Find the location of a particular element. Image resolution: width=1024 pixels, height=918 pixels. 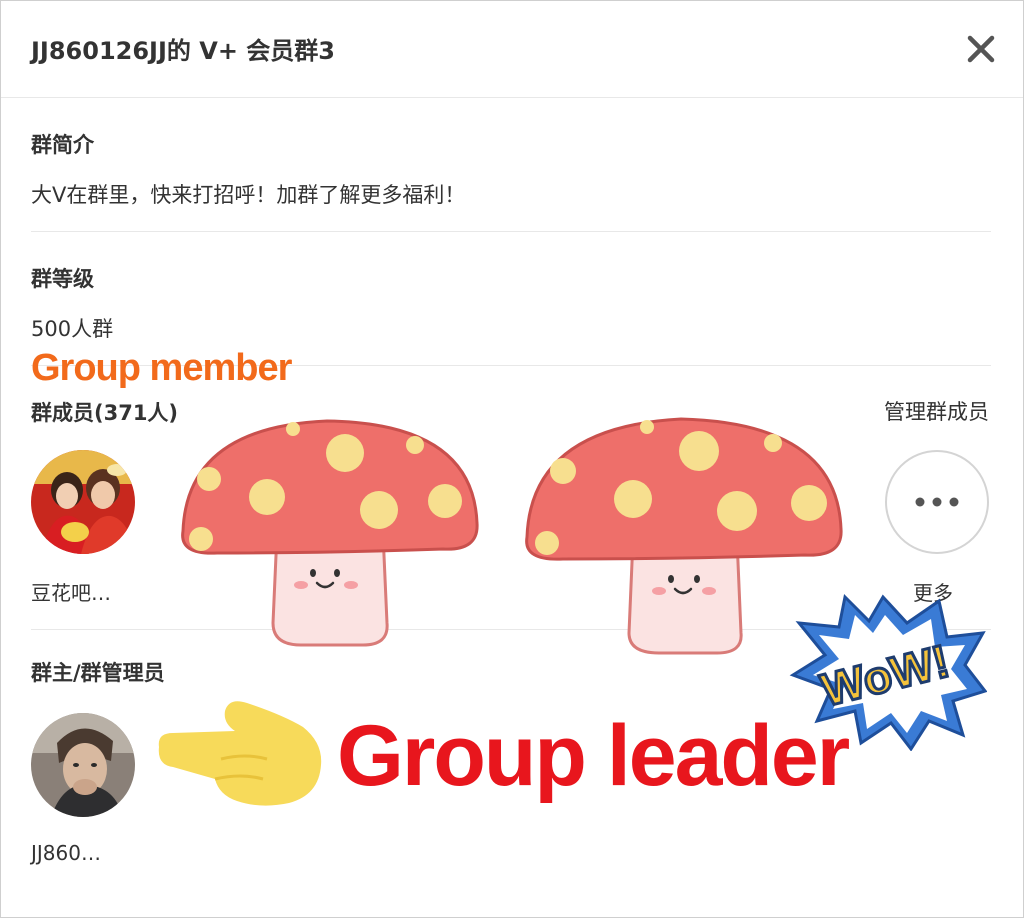

divider is located at coordinates (511, 231).